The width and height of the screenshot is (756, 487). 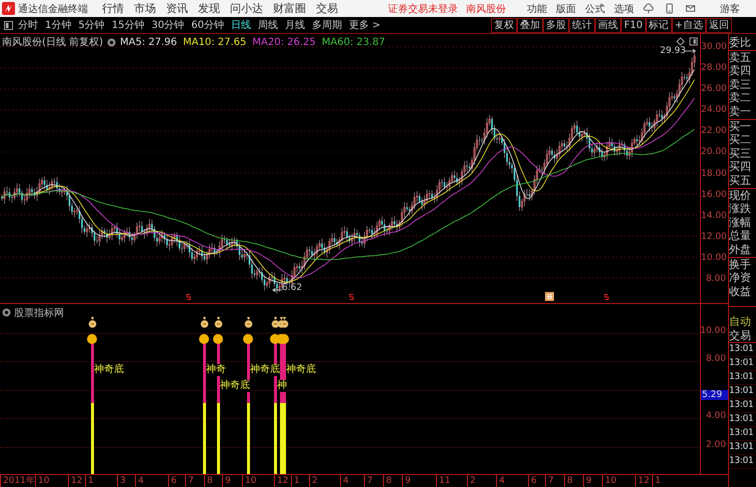 What do you see at coordinates (268, 25) in the screenshot?
I see `period-tab: 周线` at bounding box center [268, 25].